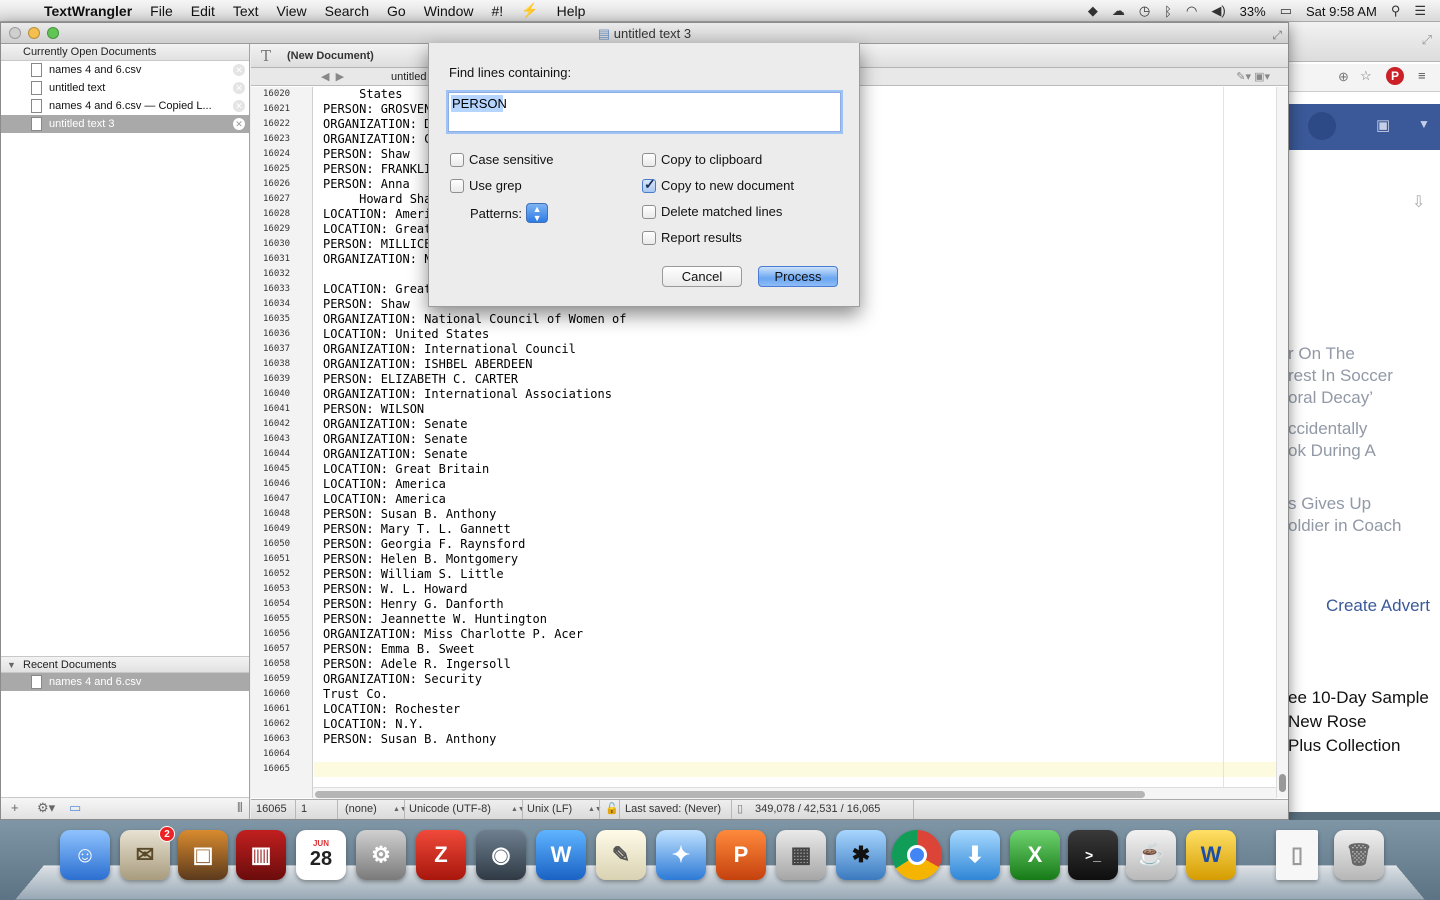 The height and width of the screenshot is (900, 1440). Describe the element at coordinates (1218, 11) in the screenshot. I see `volume-icon: ◀)` at that location.